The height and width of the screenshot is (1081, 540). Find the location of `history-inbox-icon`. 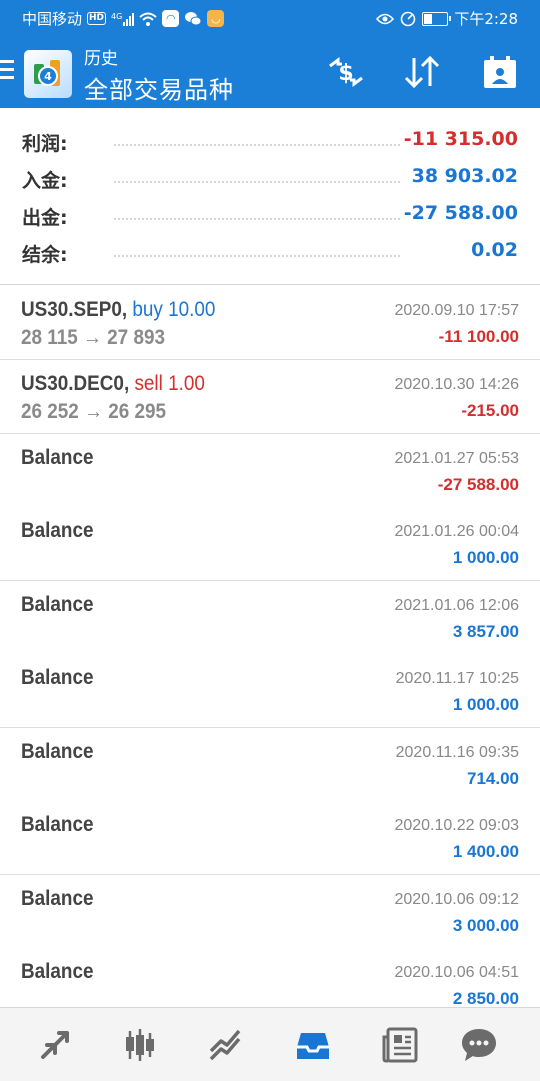

history-inbox-icon is located at coordinates (313, 1045).